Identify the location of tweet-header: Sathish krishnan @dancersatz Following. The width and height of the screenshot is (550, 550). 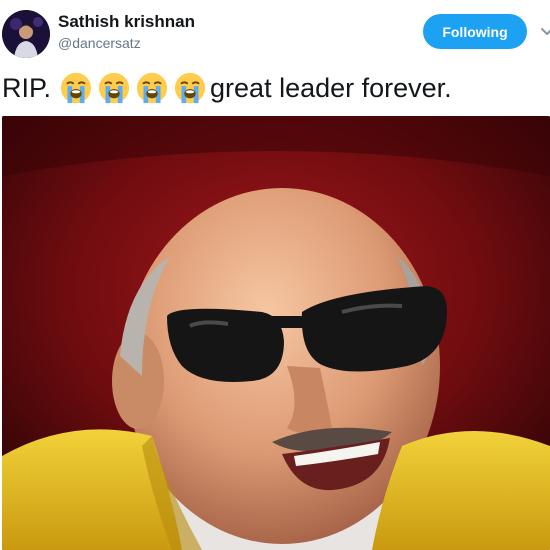
(275, 32).